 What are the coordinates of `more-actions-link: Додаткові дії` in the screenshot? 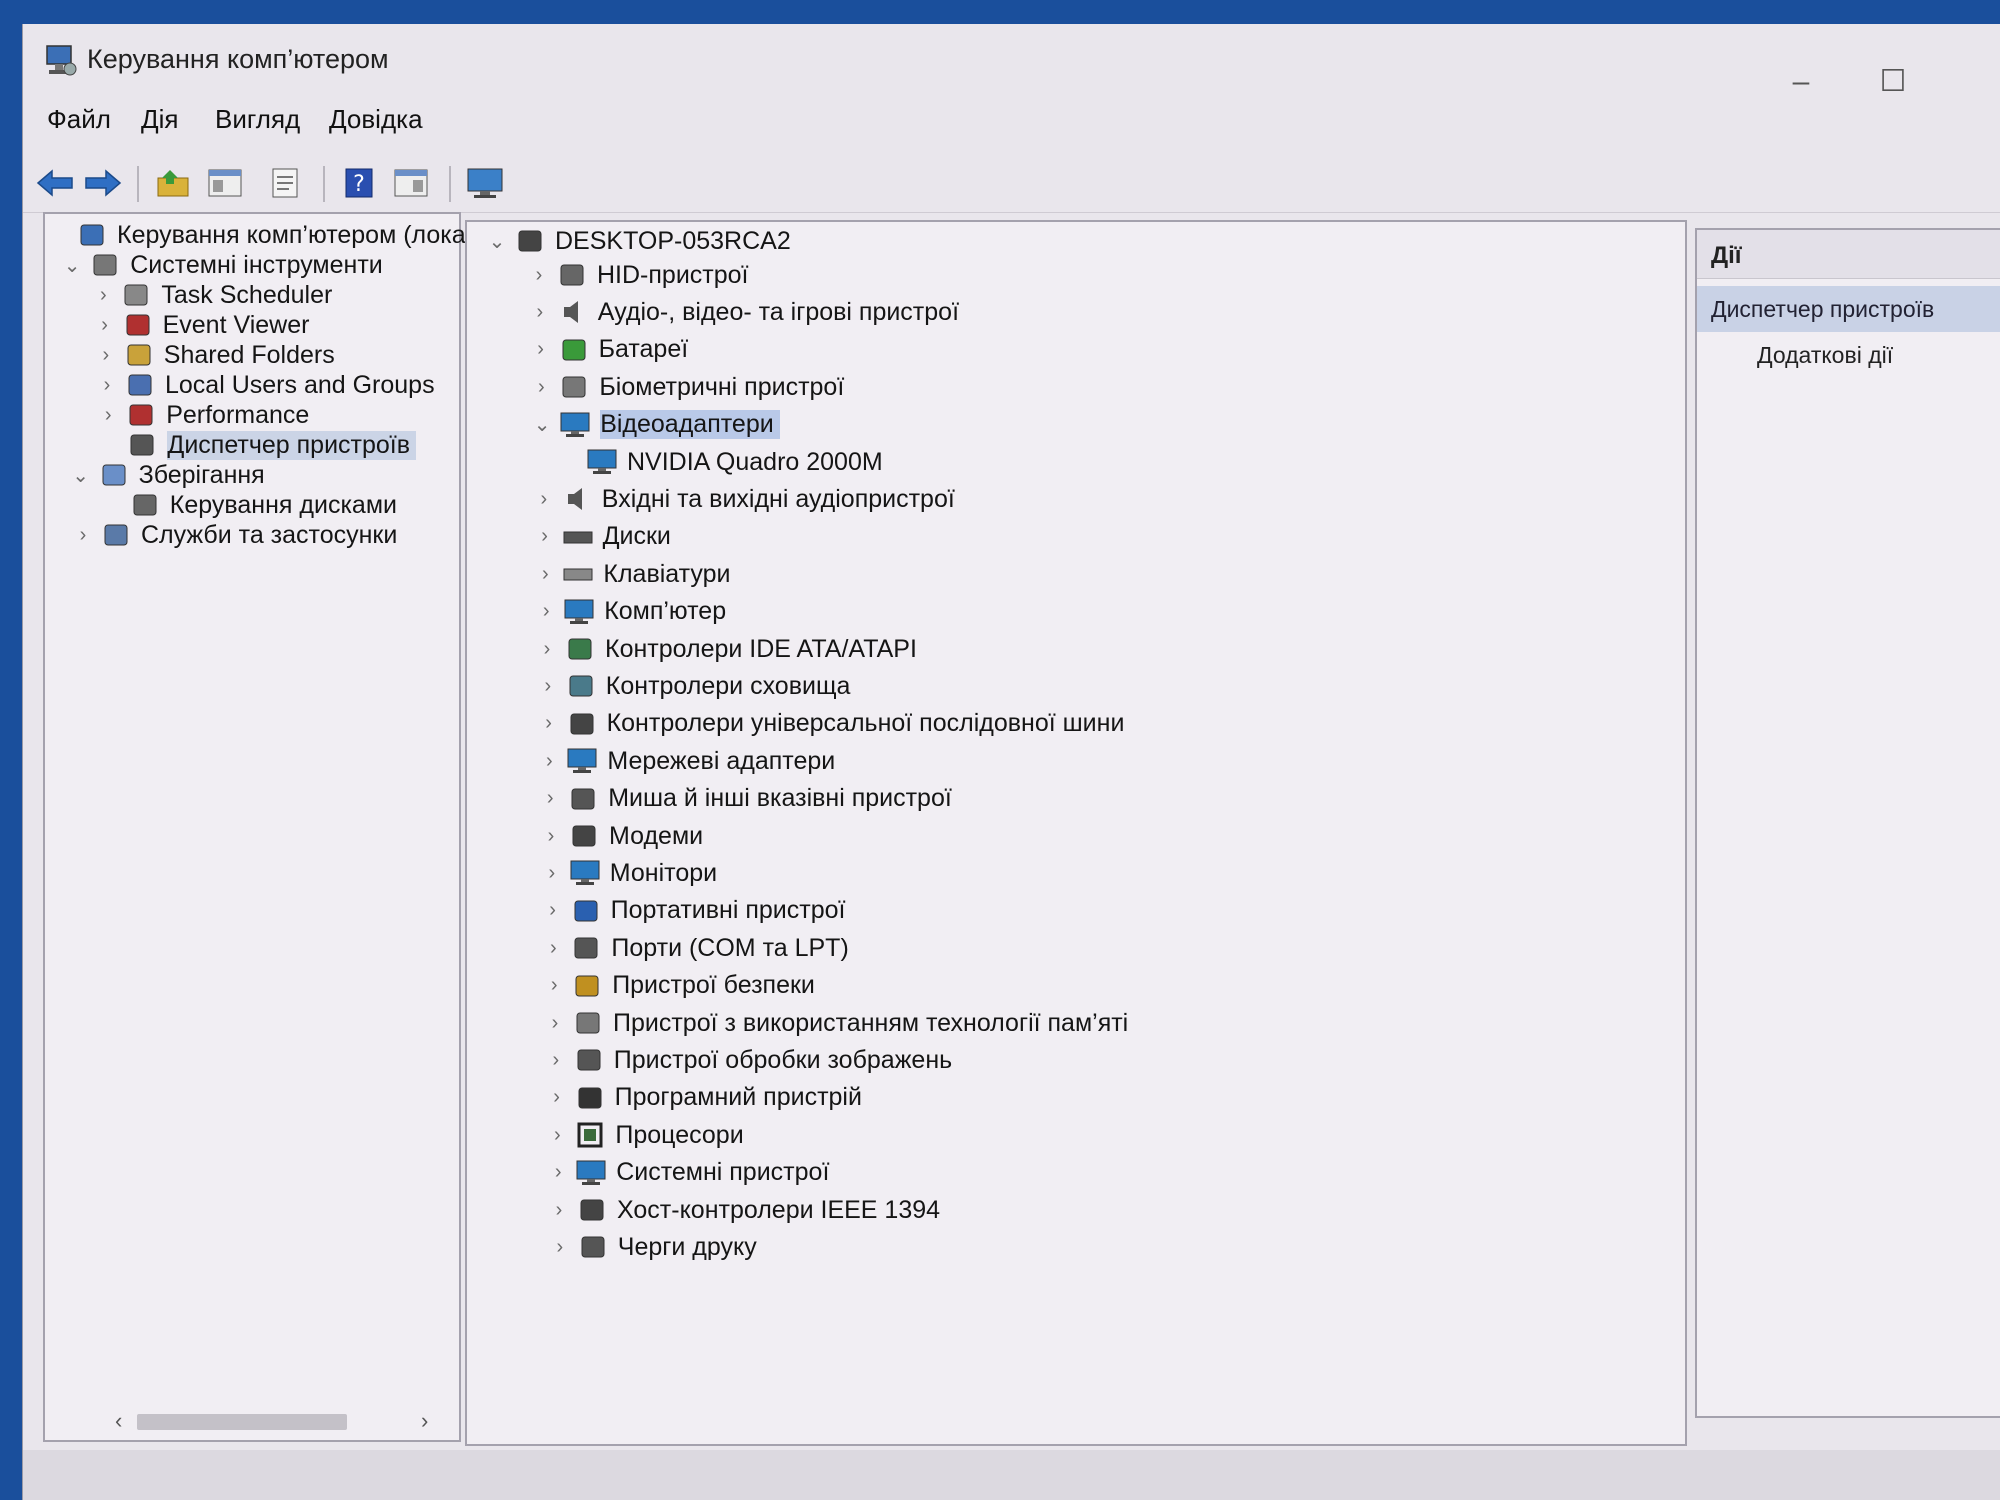 It's located at (1825, 355).